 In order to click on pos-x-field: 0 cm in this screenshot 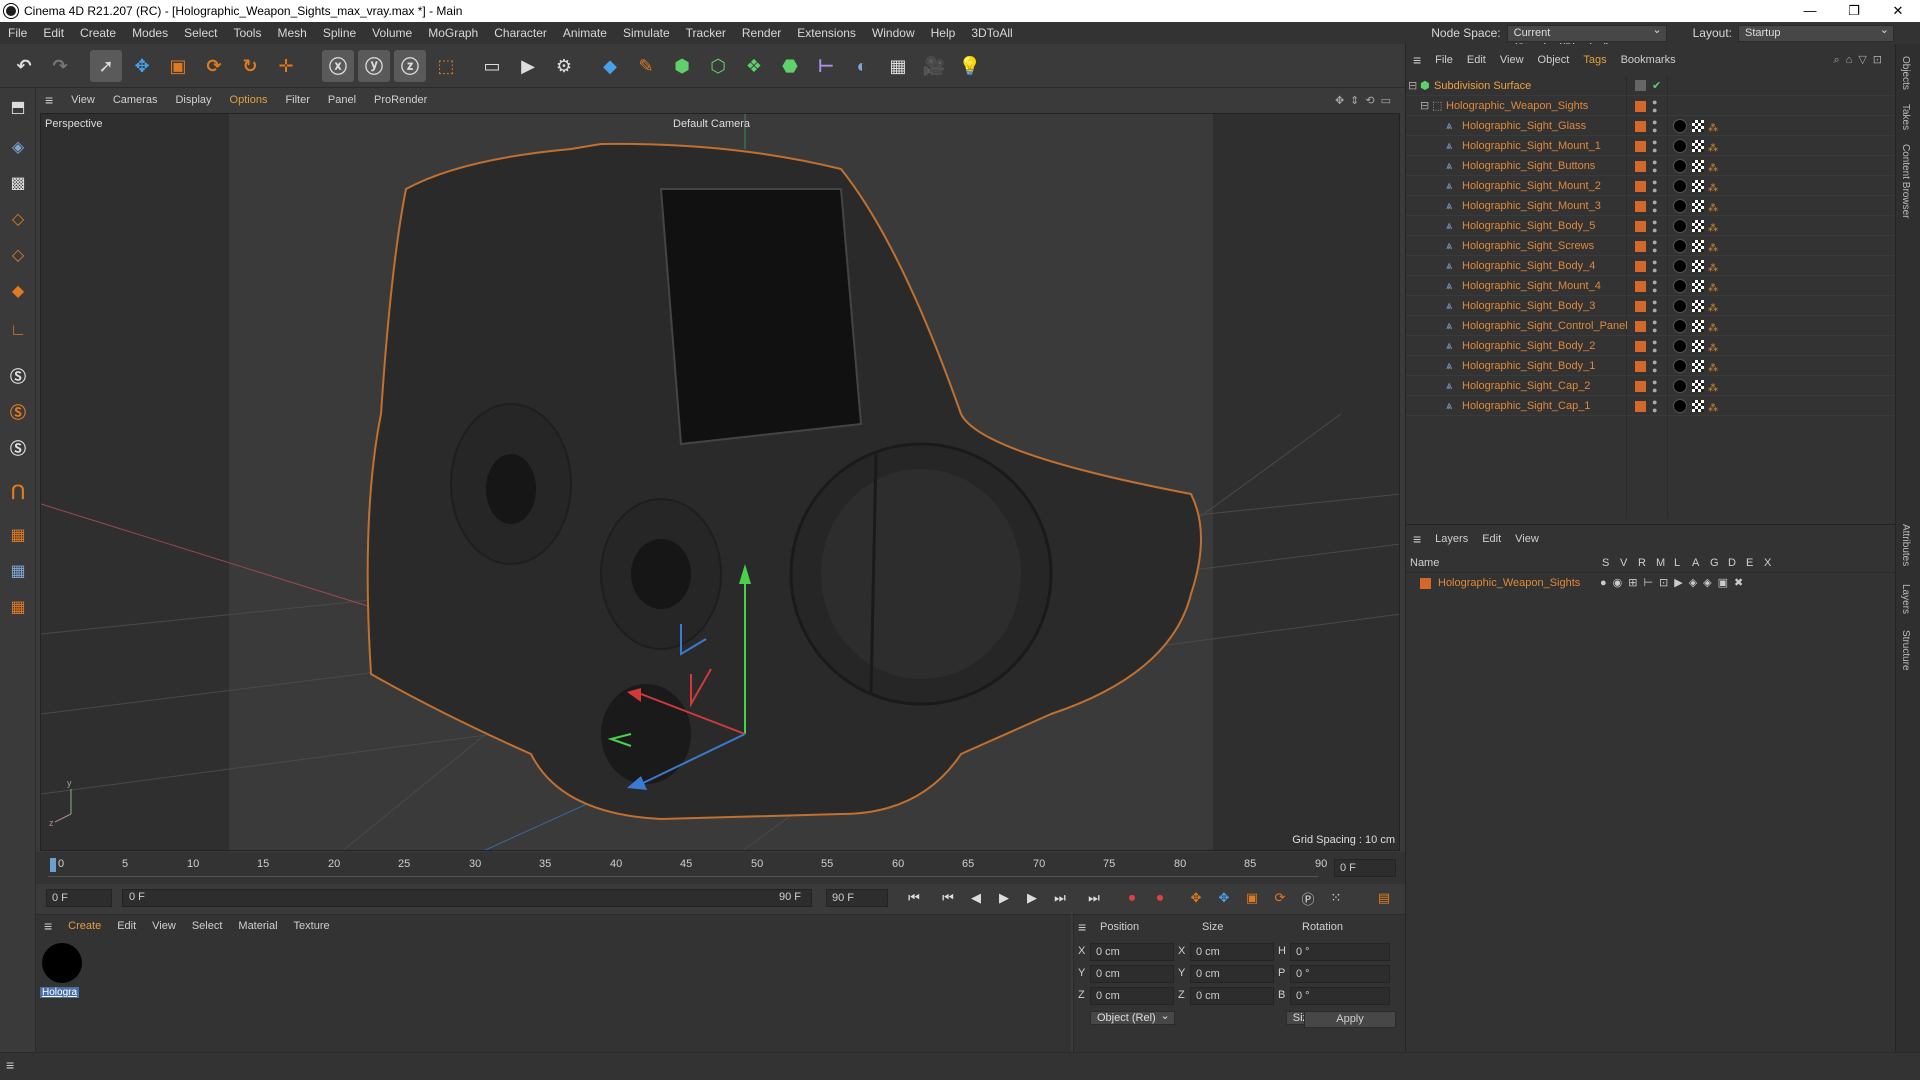, I will do `click(1132, 952)`.